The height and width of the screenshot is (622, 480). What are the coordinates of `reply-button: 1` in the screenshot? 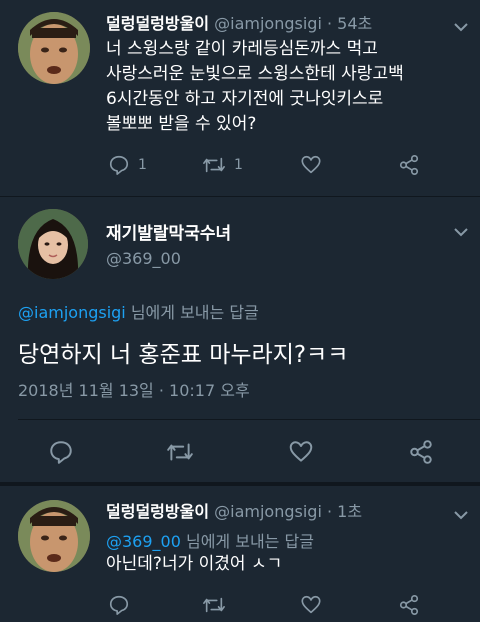 It's located at (127, 165).